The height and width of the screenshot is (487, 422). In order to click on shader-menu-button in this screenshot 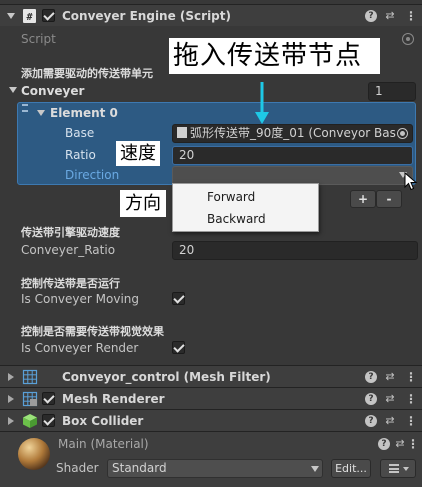, I will do `click(398, 468)`.